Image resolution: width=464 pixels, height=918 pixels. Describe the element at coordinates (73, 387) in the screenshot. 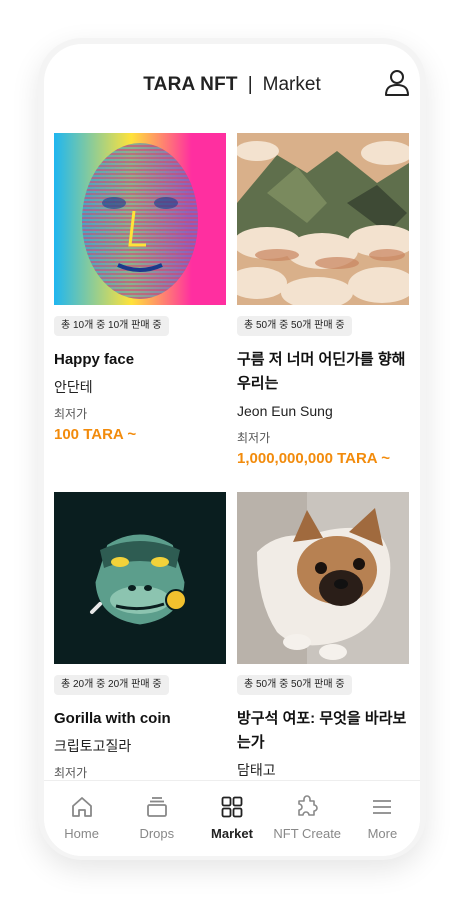

I see `creator-name: 안단테` at that location.